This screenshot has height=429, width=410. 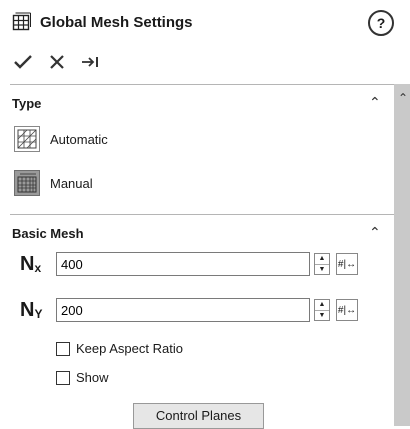 I want to click on scroll-up-icon: ⌃, so click(x=403, y=98).